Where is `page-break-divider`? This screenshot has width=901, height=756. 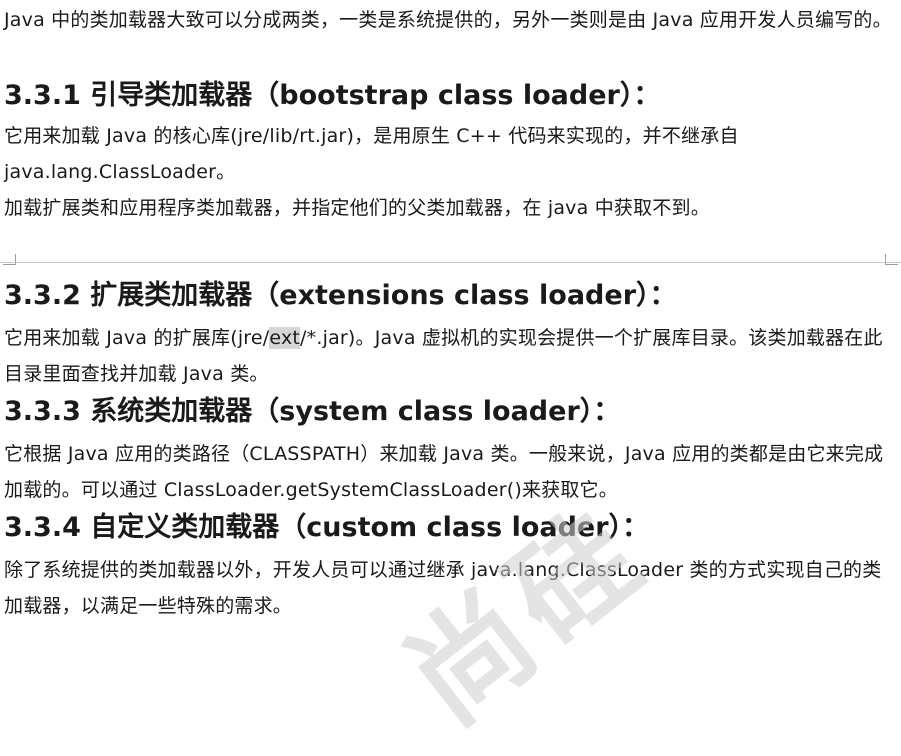 page-break-divider is located at coordinates (450, 262).